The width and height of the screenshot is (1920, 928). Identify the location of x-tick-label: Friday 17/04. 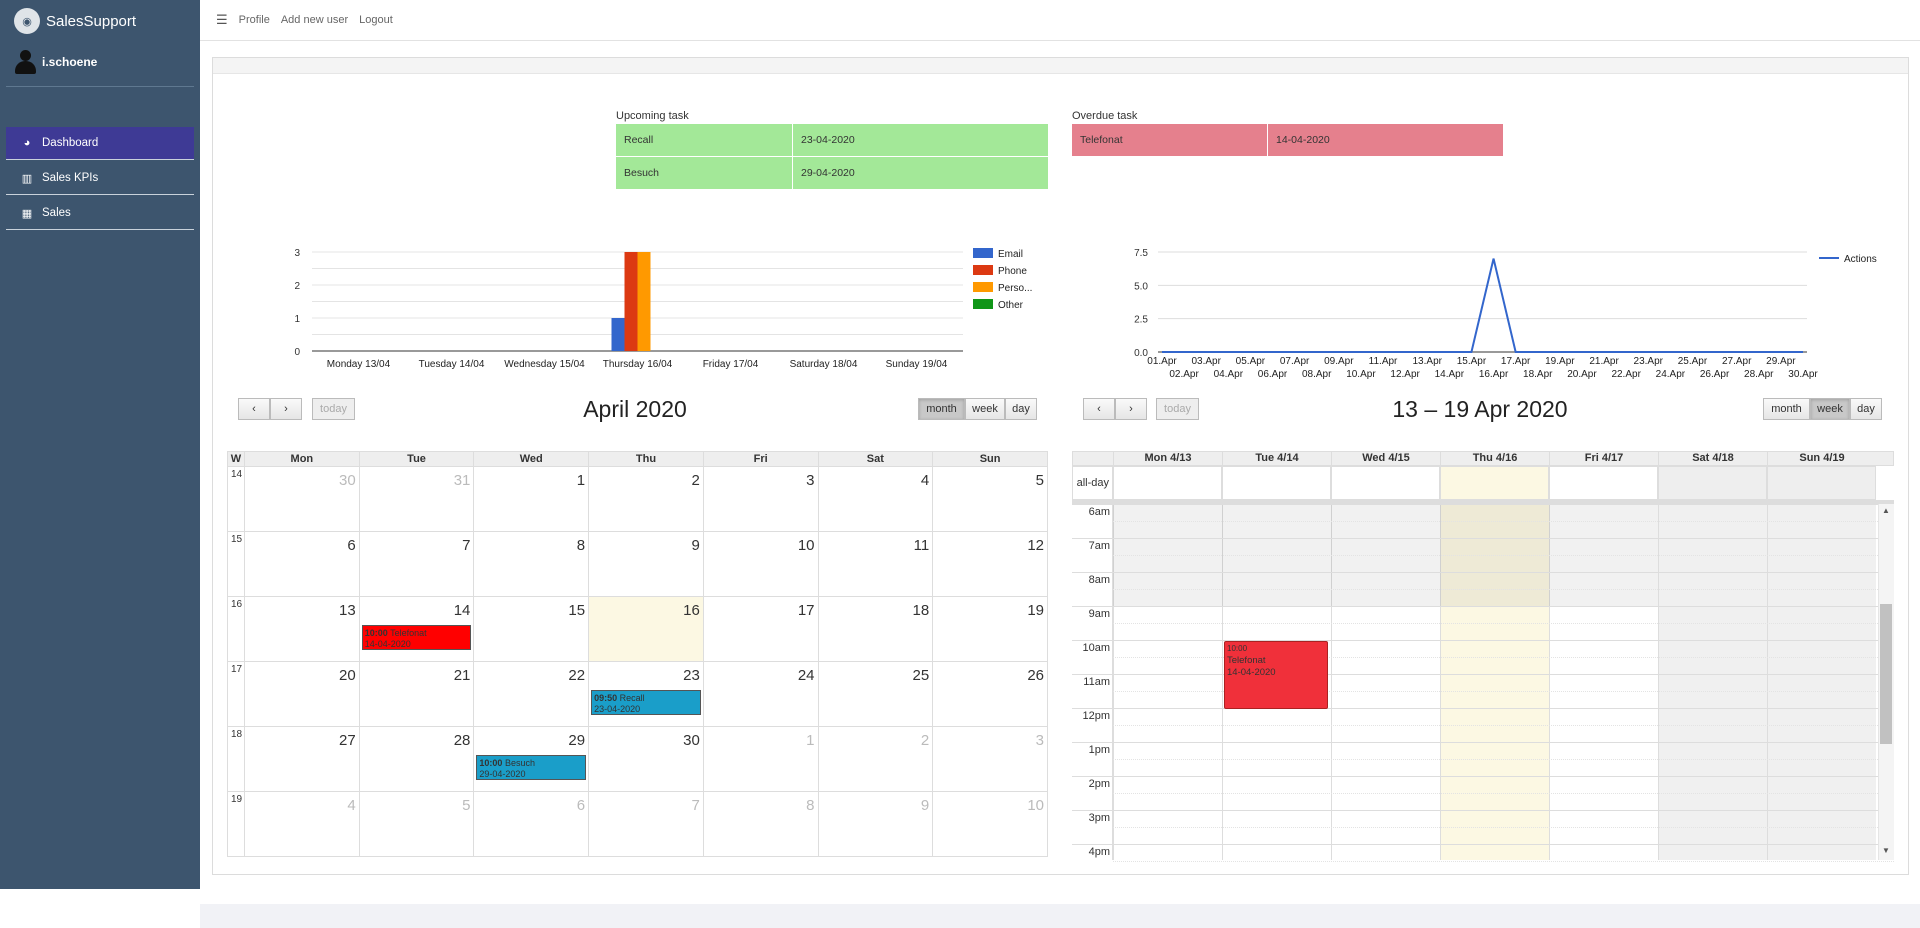
(731, 364).